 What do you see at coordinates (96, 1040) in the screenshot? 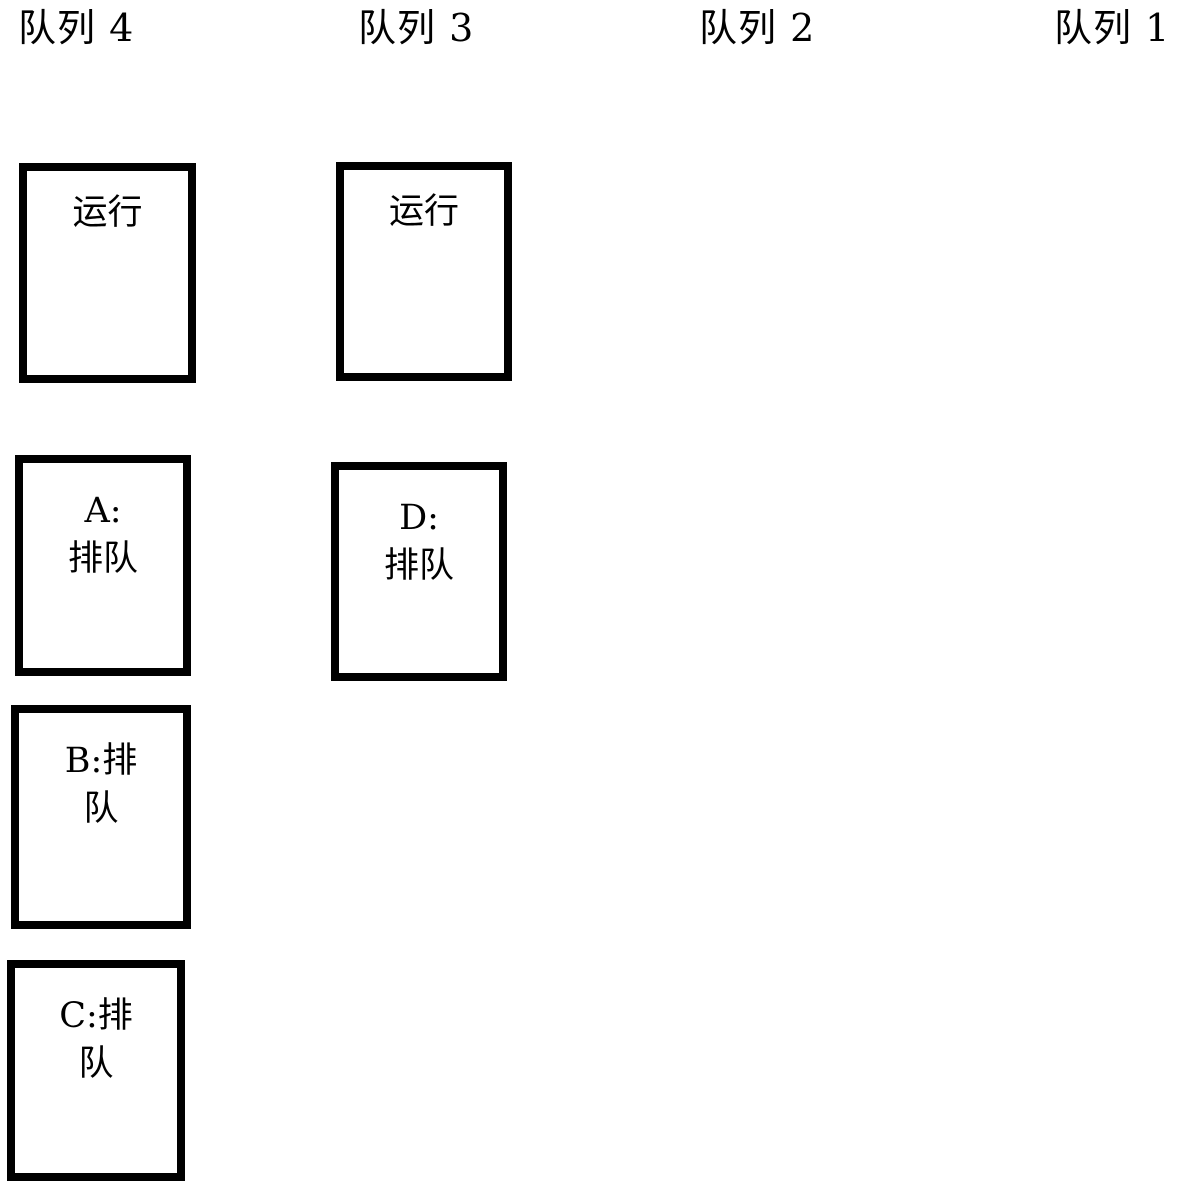
I see `queue4-process-c-label: C:排队` at bounding box center [96, 1040].